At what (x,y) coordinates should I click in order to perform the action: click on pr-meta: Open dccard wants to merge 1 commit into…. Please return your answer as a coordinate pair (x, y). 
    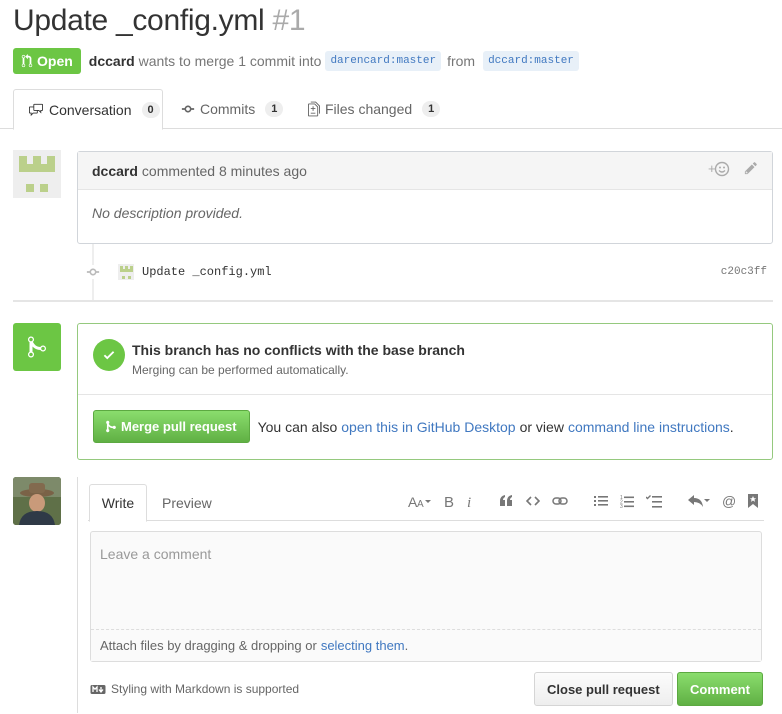
    Looking at the image, I should click on (298, 61).